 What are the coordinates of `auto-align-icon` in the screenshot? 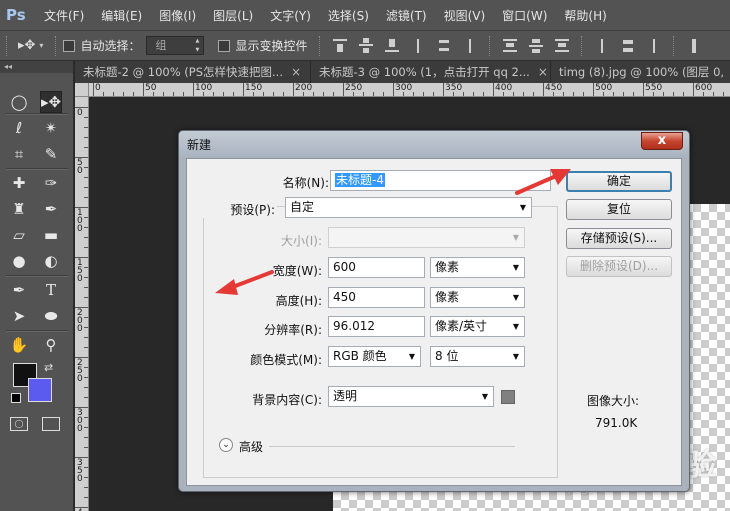 It's located at (694, 46).